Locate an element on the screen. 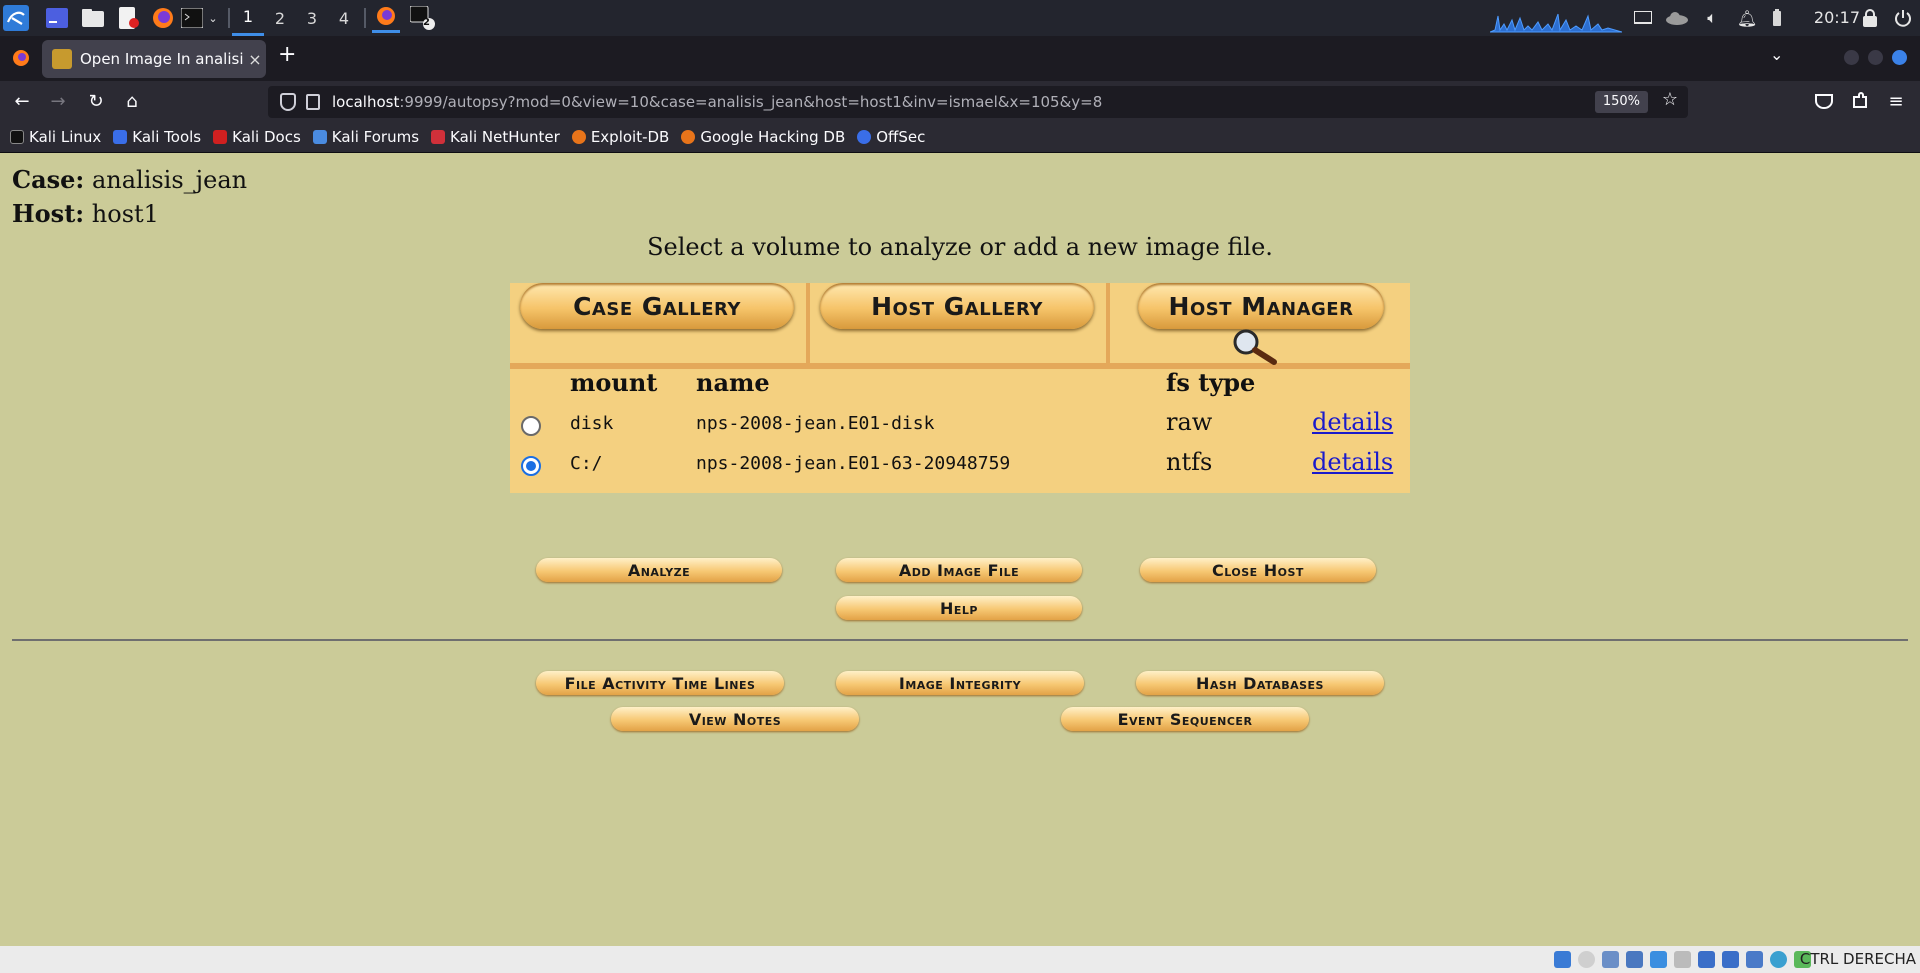 The width and height of the screenshot is (1920, 973). zoom-level: 150% is located at coordinates (1621, 102).